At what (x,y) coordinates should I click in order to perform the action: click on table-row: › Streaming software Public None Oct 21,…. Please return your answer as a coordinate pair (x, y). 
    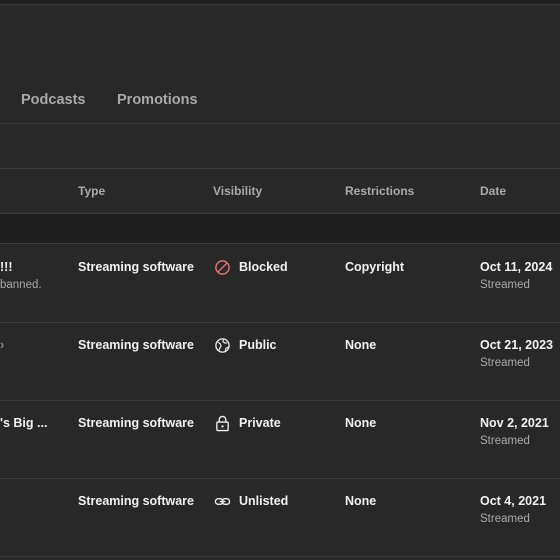
    Looking at the image, I should click on (280, 361).